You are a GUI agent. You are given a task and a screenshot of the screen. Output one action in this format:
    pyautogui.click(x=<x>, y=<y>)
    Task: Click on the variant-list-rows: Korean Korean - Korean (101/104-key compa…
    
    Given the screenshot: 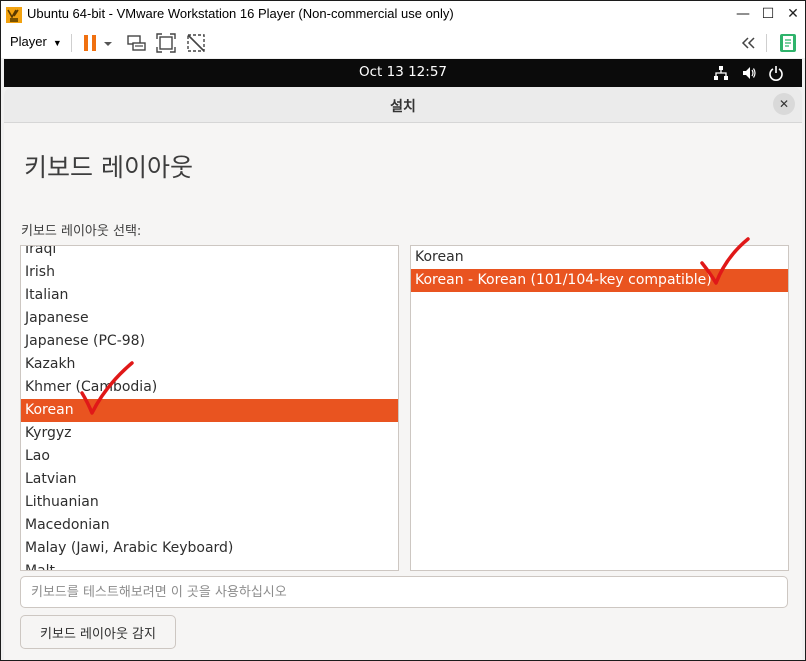 What is the action you would take?
    pyautogui.click(x=599, y=269)
    